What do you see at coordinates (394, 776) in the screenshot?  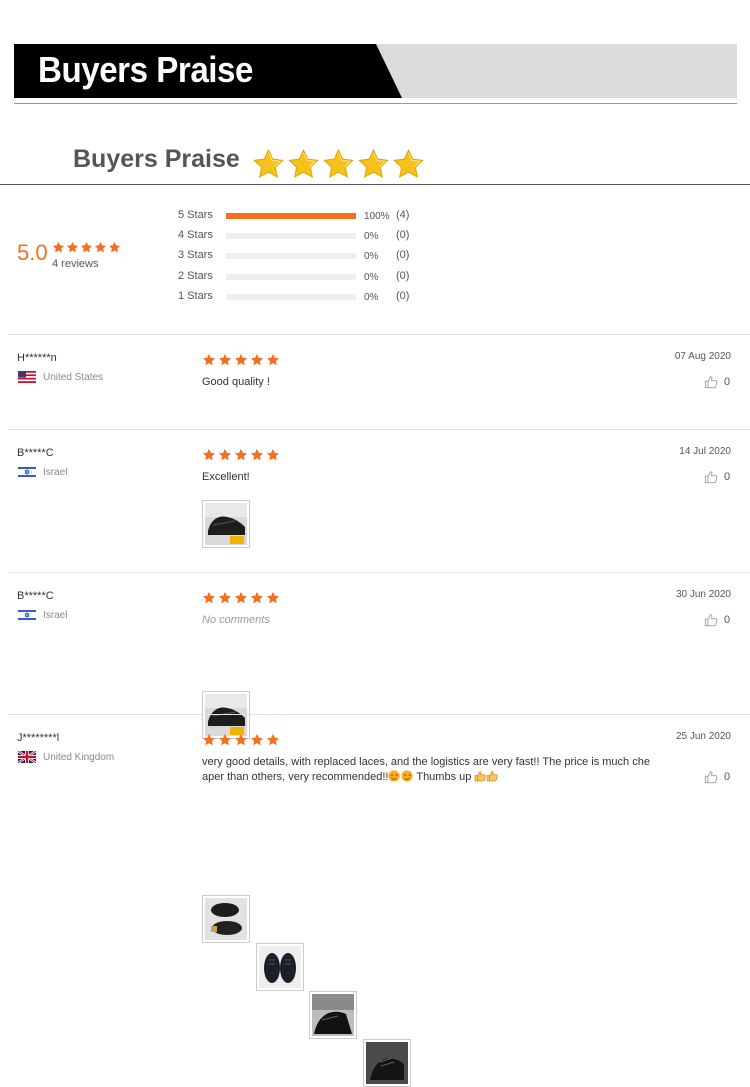 I see `star-struck-emoji-icon` at bounding box center [394, 776].